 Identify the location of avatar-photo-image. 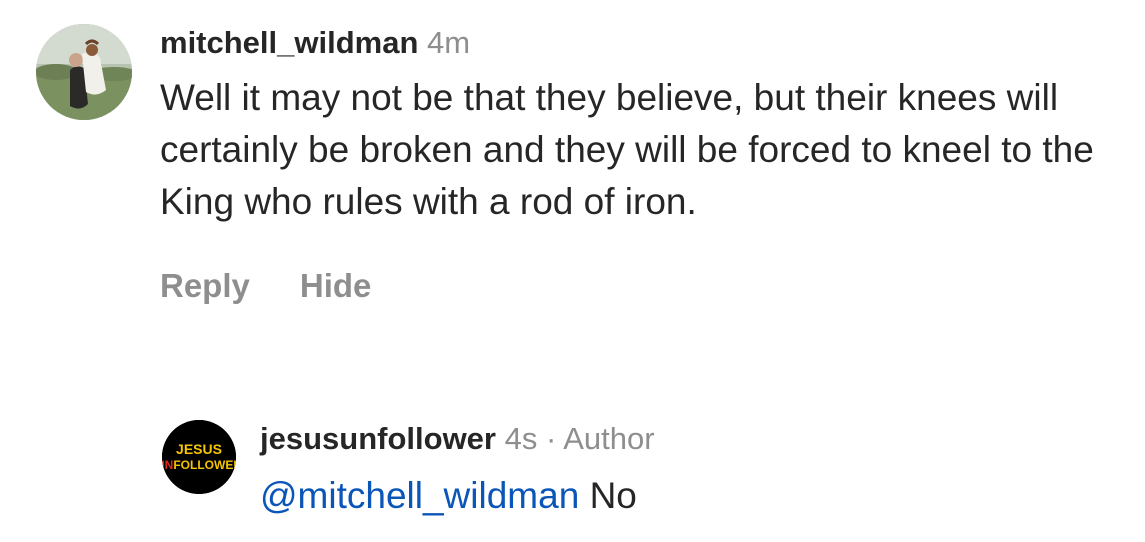
(84, 72).